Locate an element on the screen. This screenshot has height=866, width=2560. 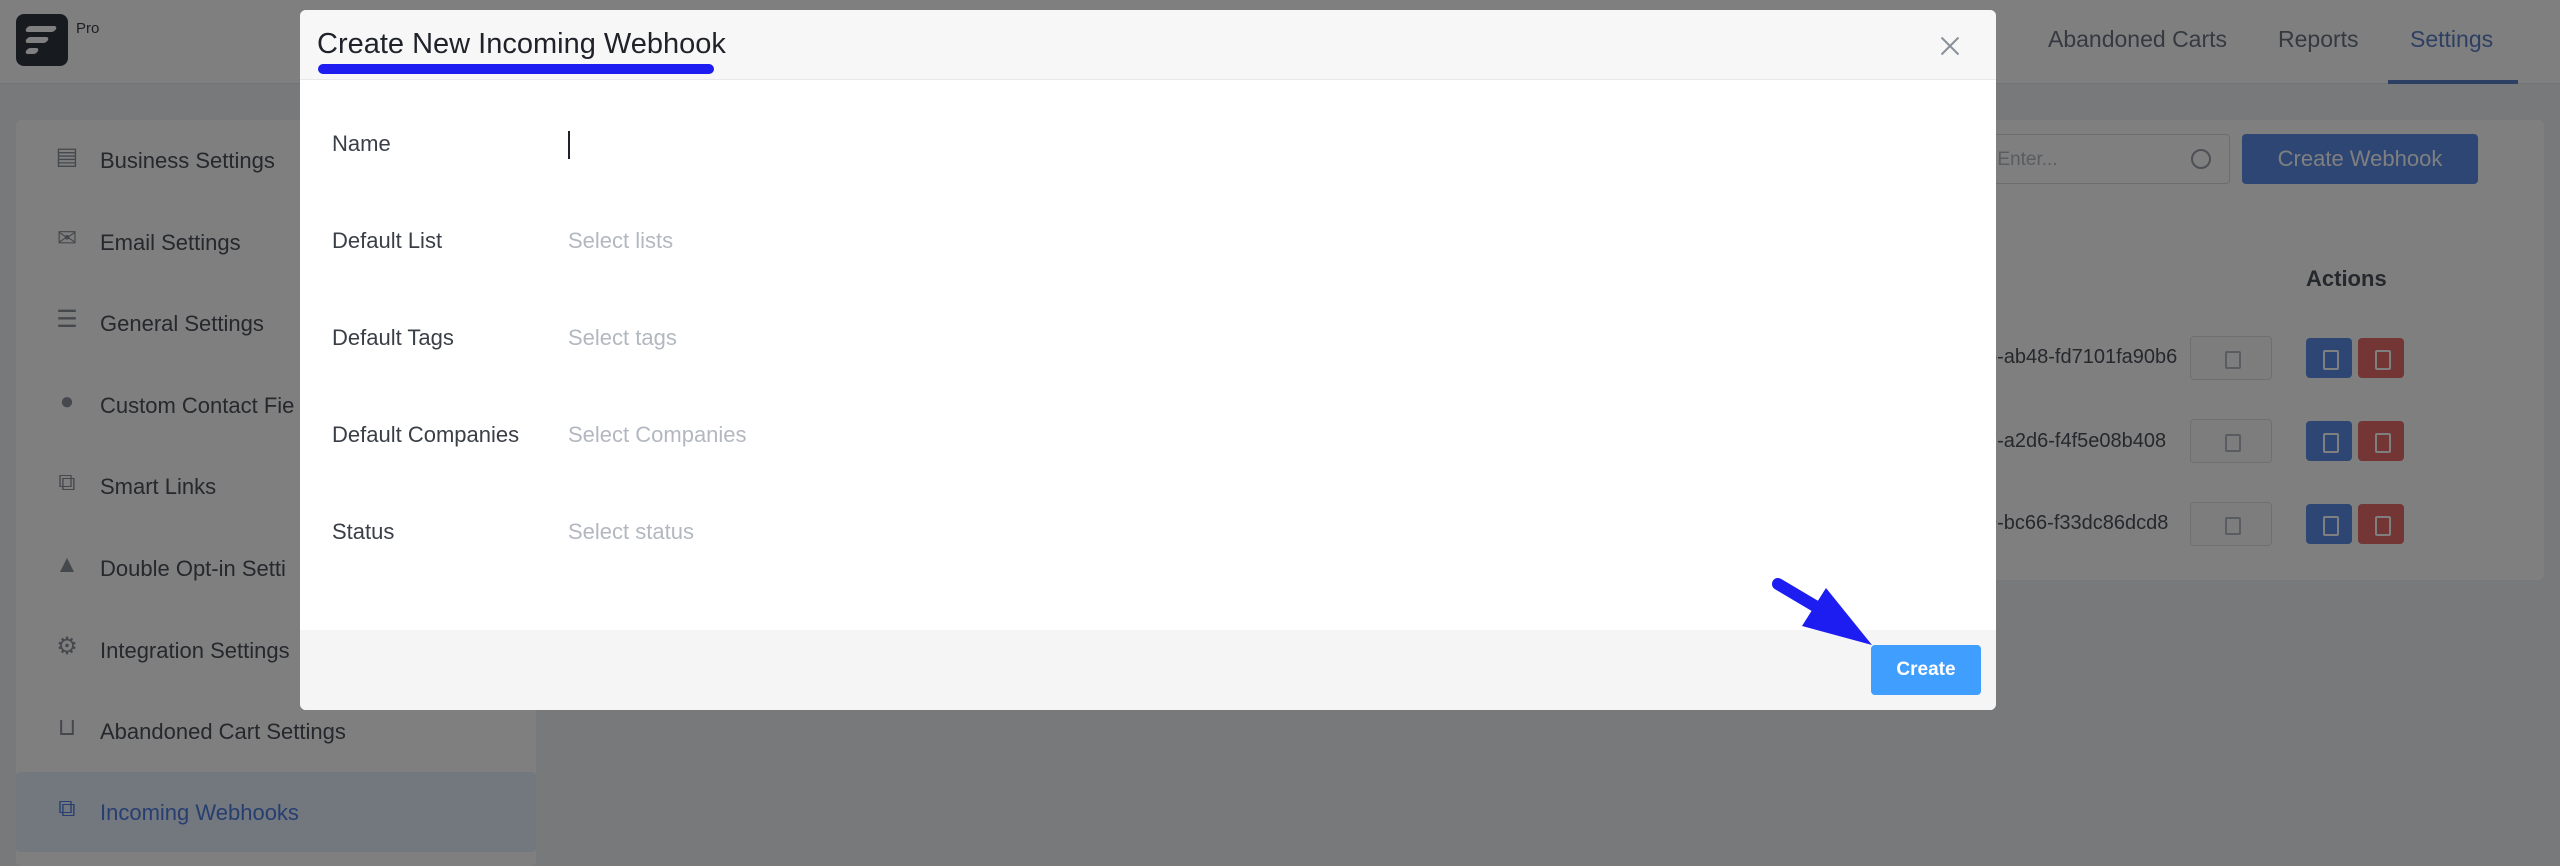
default-list-select: Select lists is located at coordinates (1270, 242).